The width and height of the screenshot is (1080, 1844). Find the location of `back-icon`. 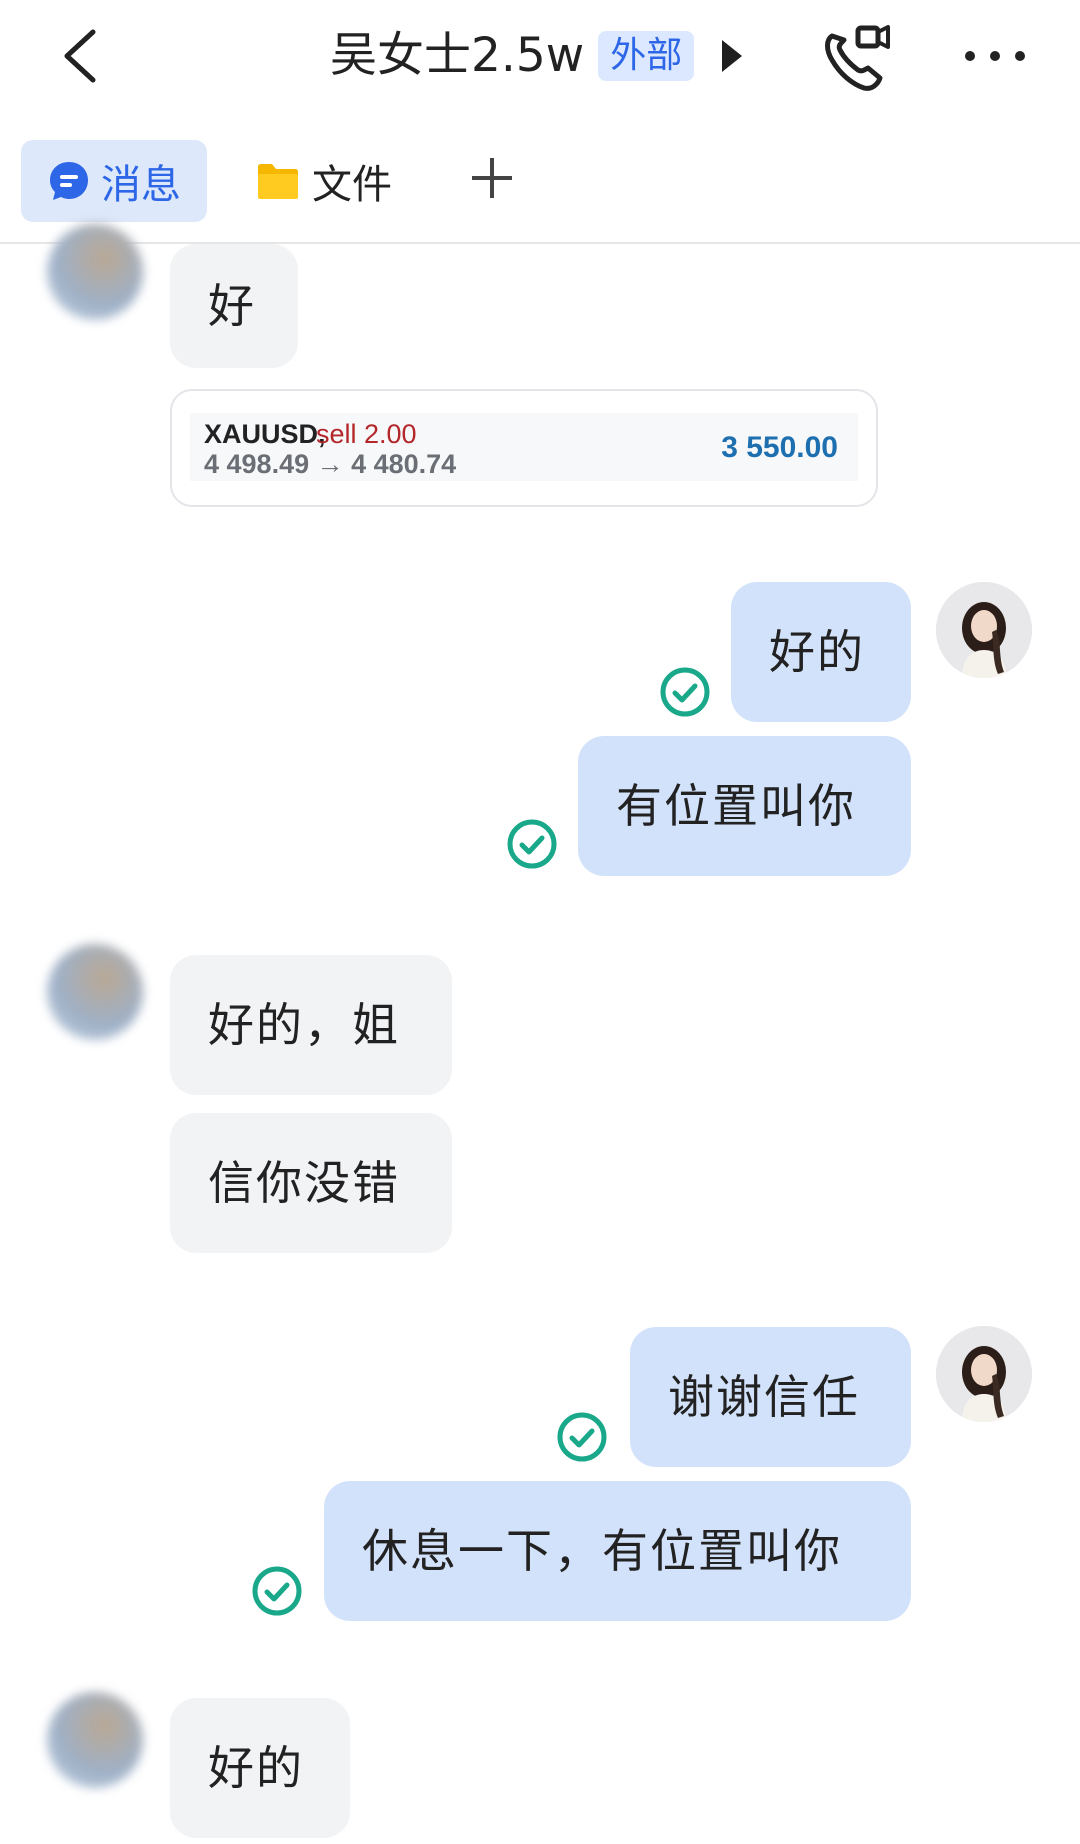

back-icon is located at coordinates (85, 56).